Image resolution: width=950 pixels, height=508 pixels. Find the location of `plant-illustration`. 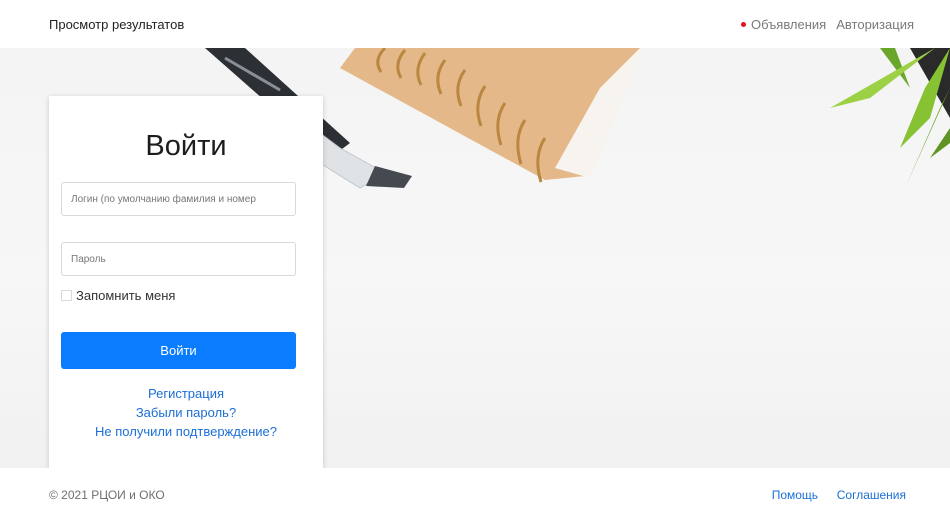

plant-illustration is located at coordinates (890, 118).